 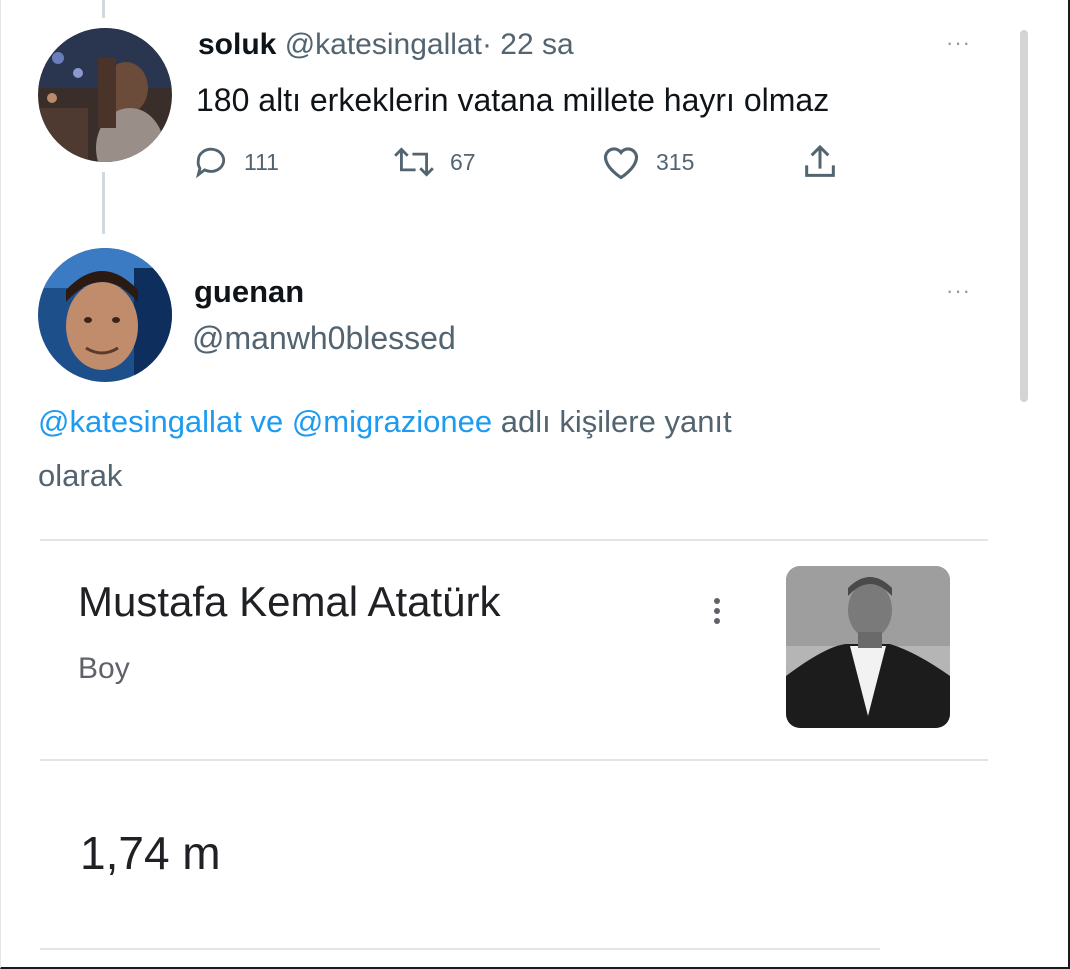 I want to click on retweet-icon, so click(x=414, y=162).